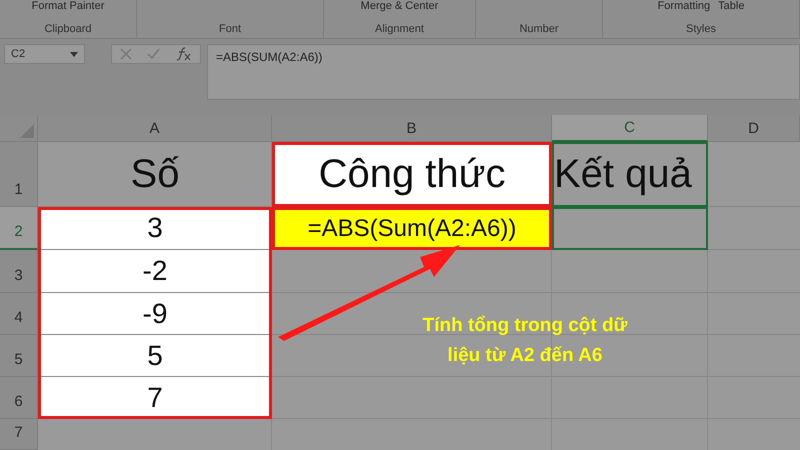 The height and width of the screenshot is (450, 800). I want to click on table-cell: -2, so click(155, 271).